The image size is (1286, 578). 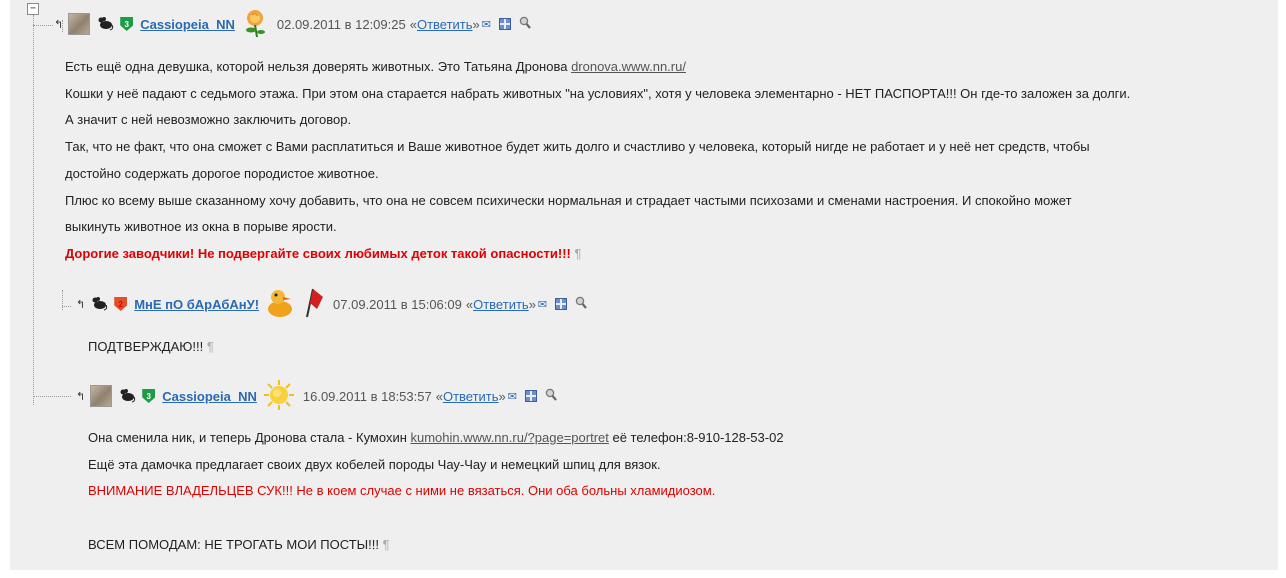 I want to click on minus-box-icon: −, so click(x=33, y=8).